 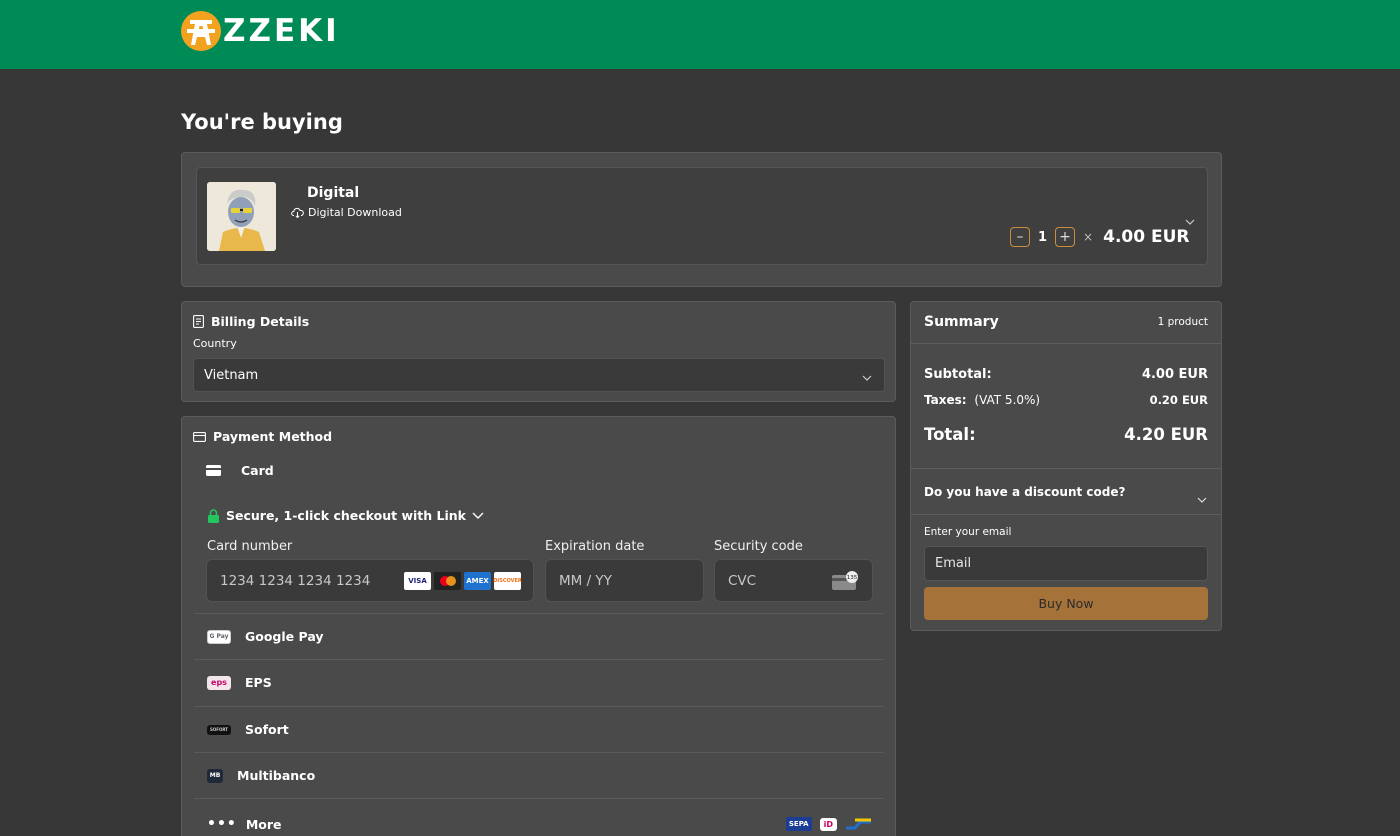 I want to click on product-thumbnail, so click(x=241, y=216).